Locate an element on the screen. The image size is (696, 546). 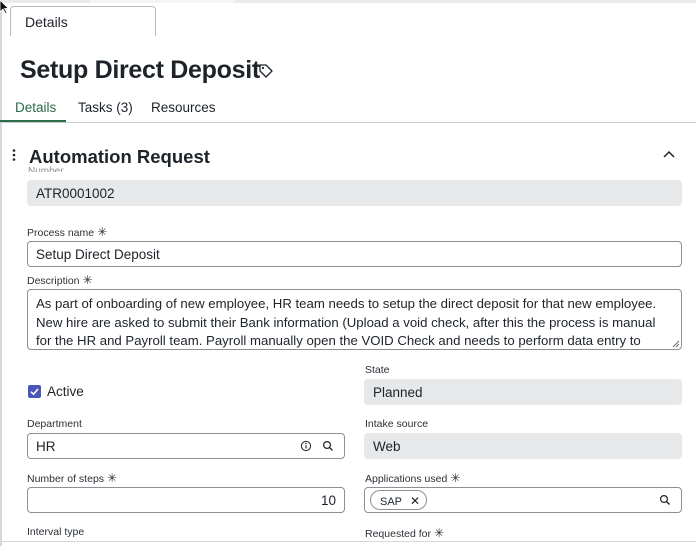
number-label: Number is located at coordinates (46, 169).